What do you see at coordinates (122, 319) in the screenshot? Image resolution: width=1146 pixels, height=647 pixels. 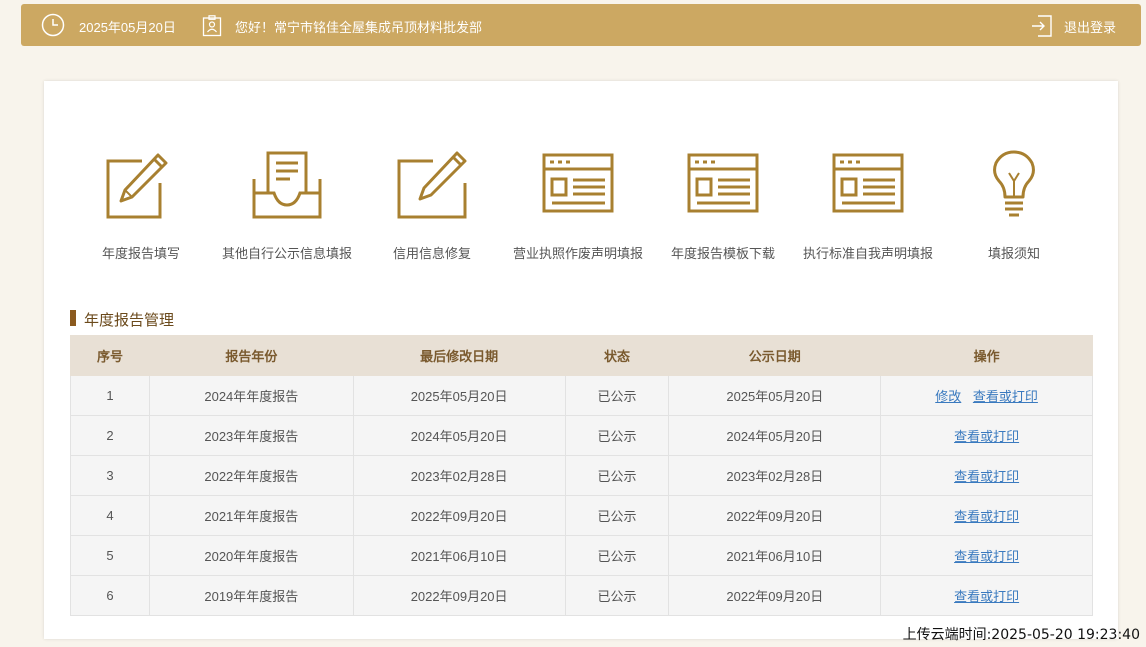 I see `section-title: 年度报告管理` at bounding box center [122, 319].